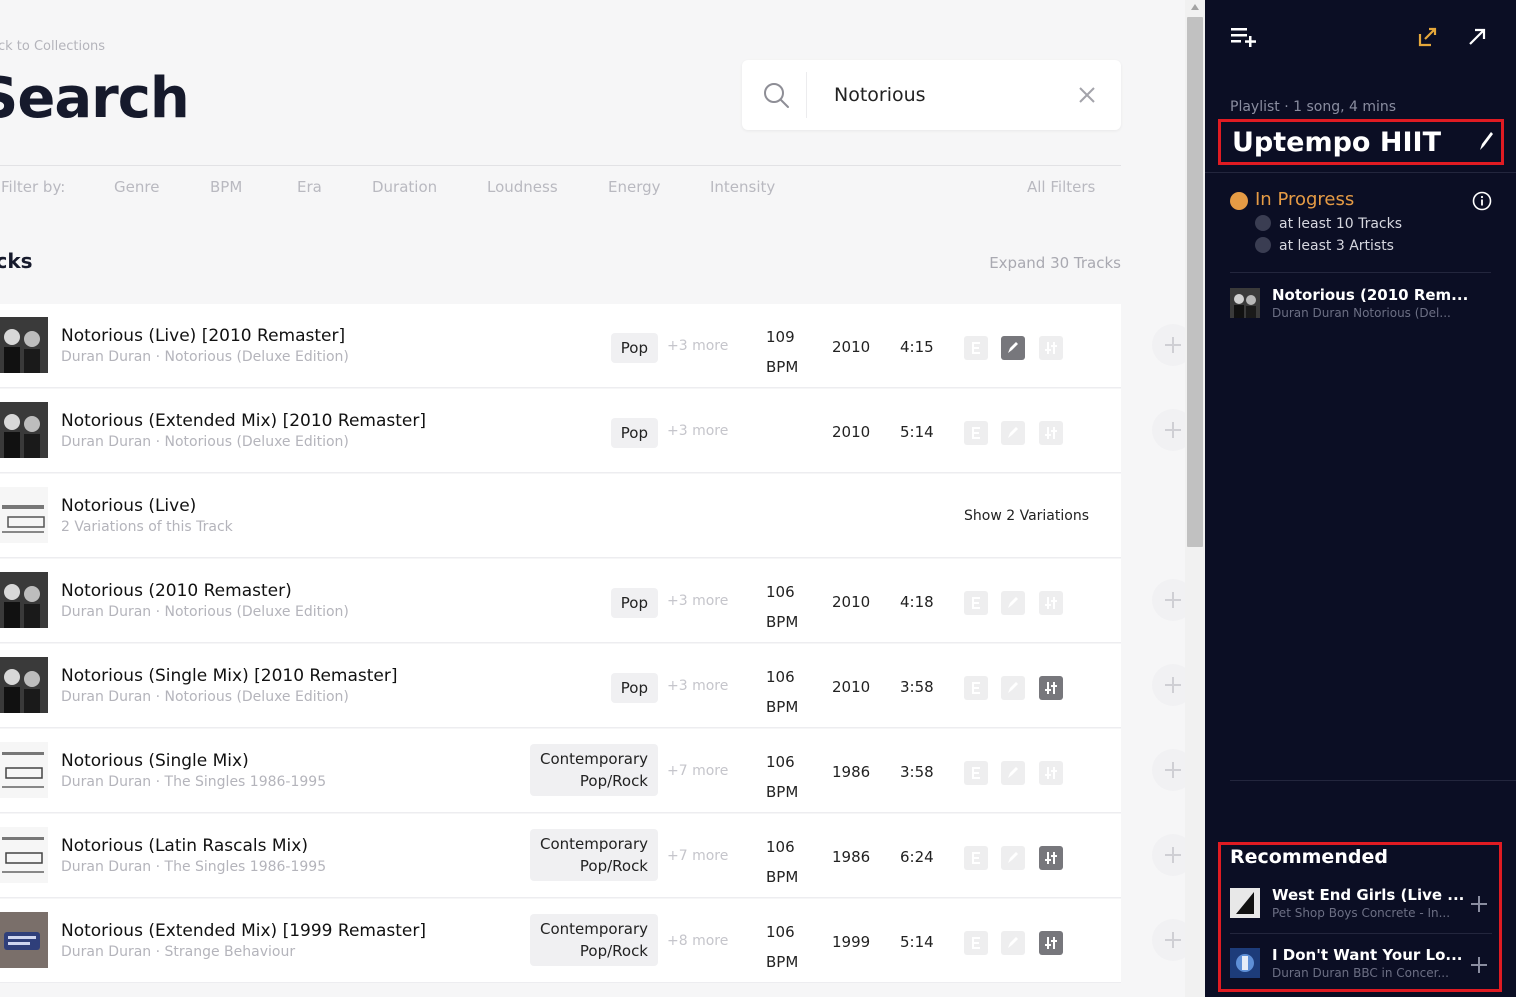 The height and width of the screenshot is (997, 1516). What do you see at coordinates (1195, 282) in the screenshot?
I see `scrollbar-thumb` at bounding box center [1195, 282].